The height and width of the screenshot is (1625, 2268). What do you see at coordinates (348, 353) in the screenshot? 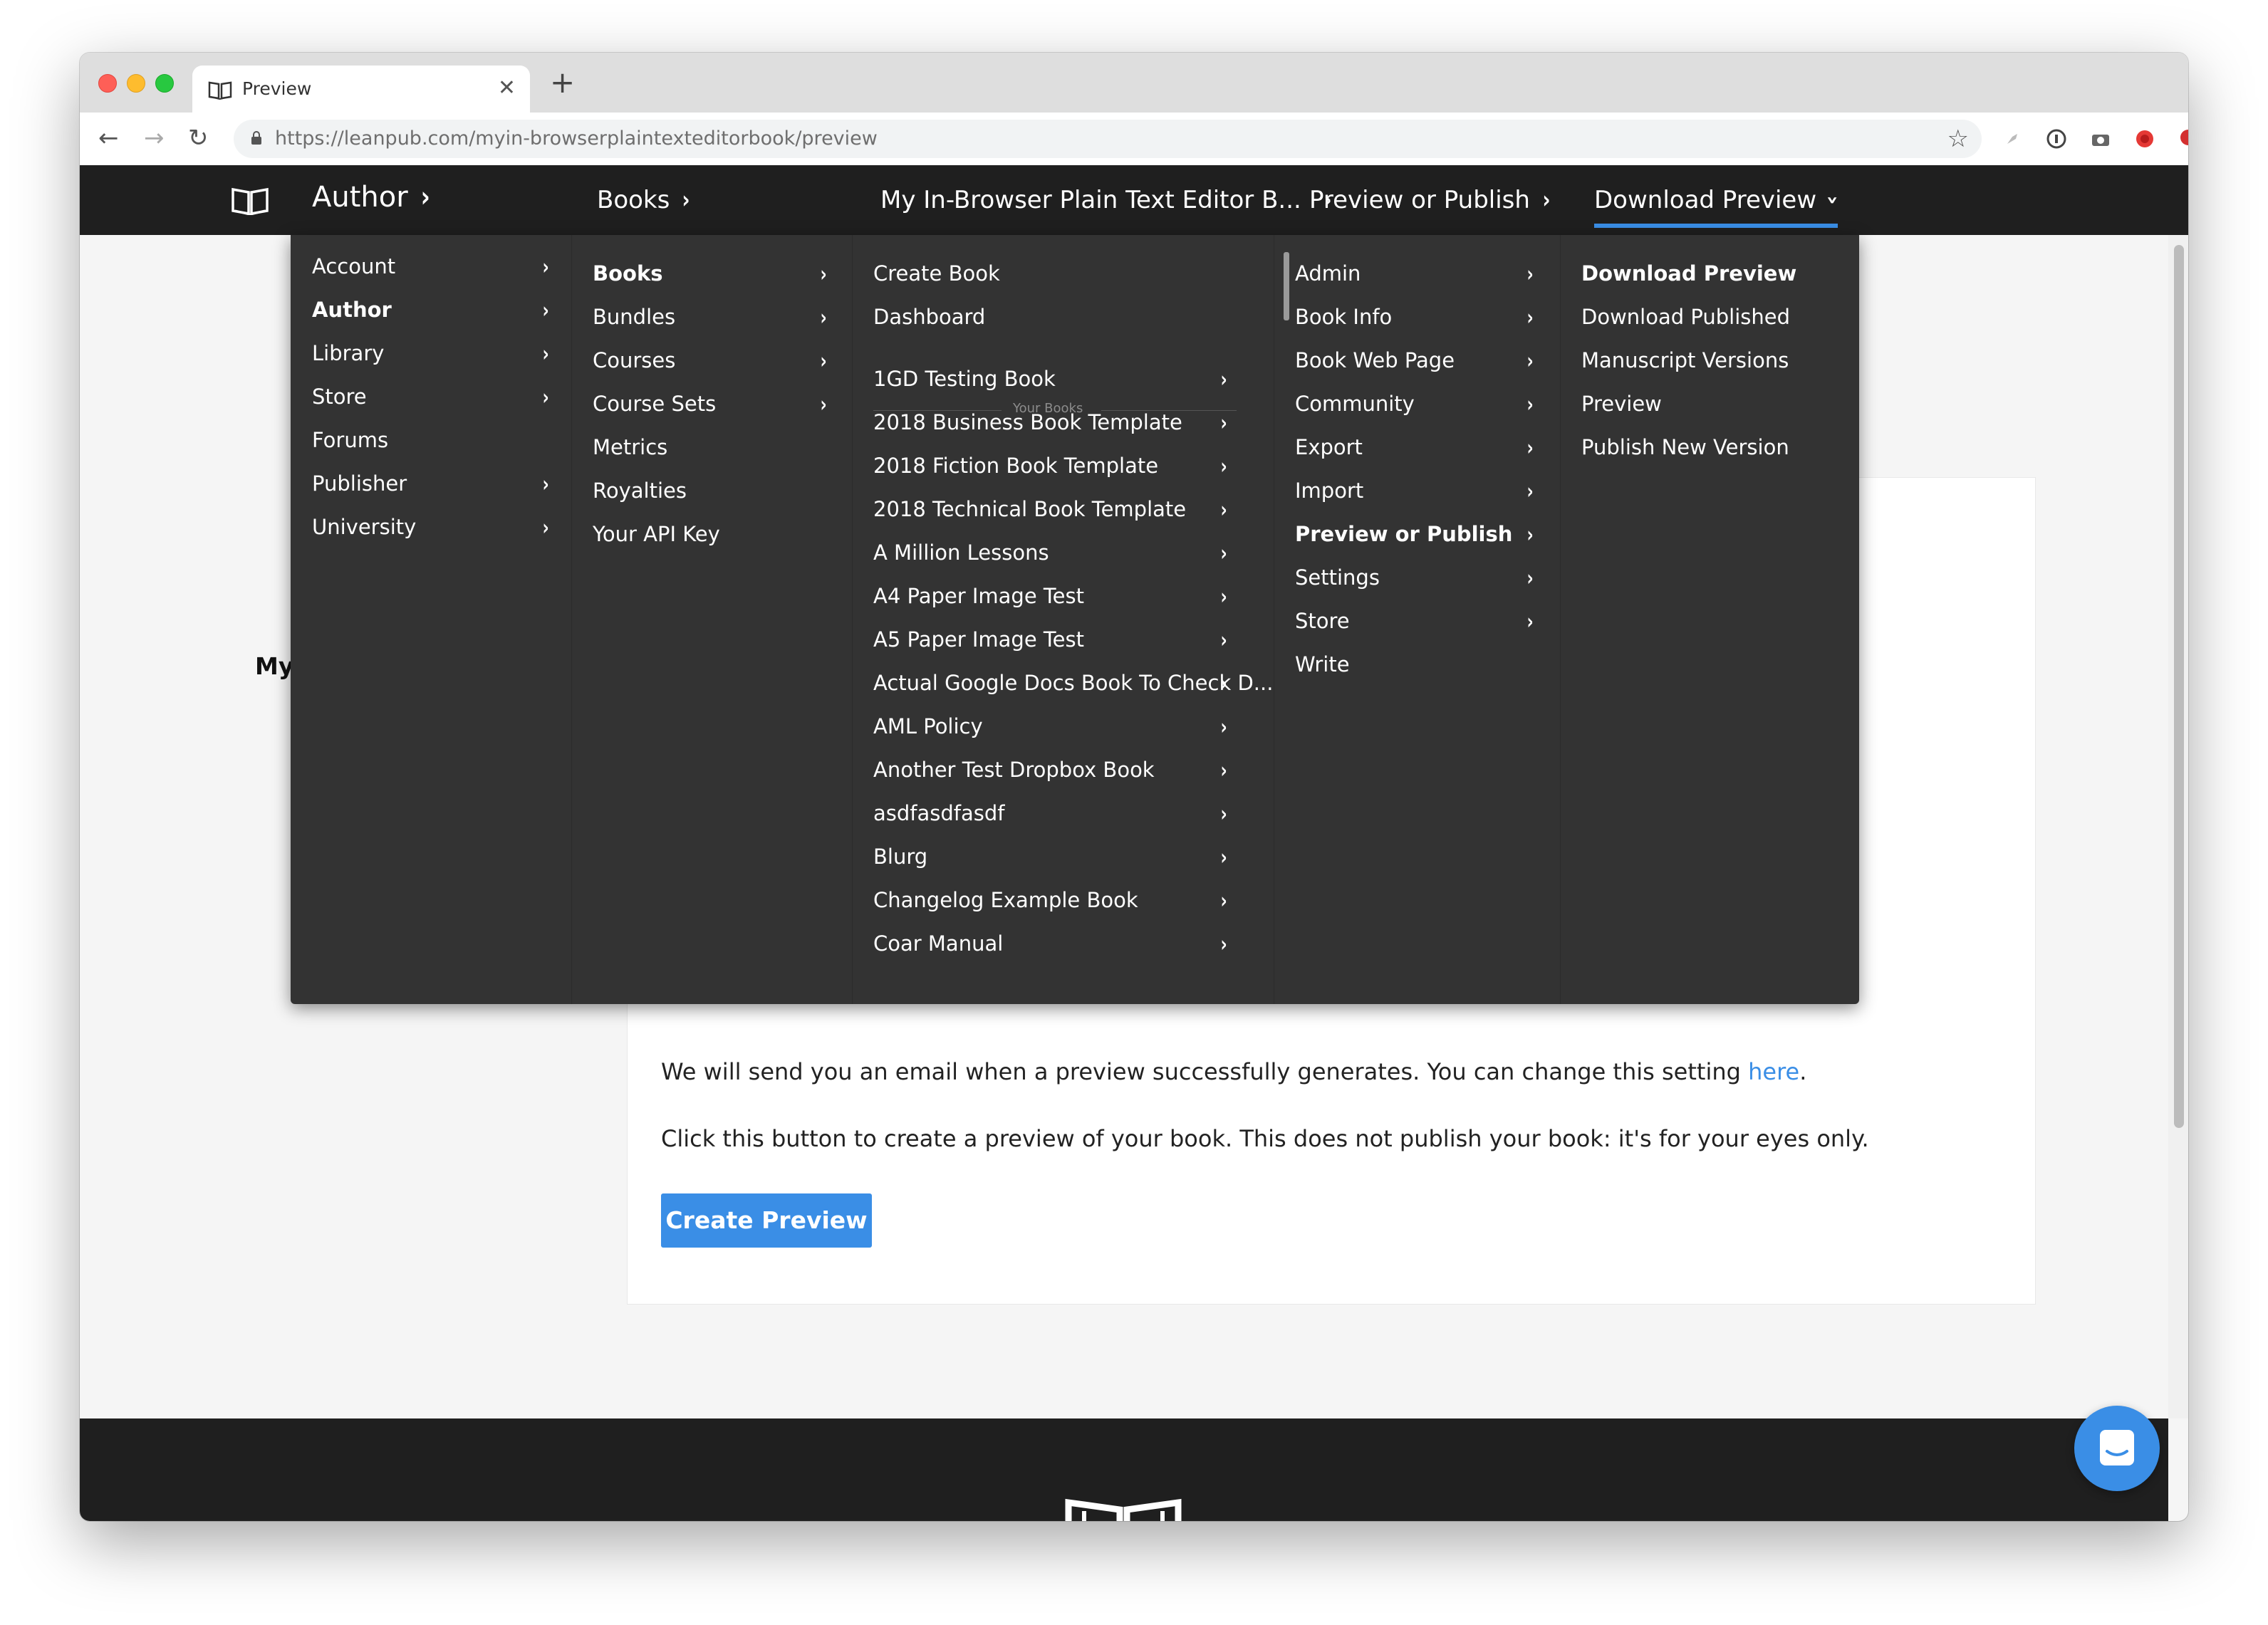
I see `menu-item-library: Library` at bounding box center [348, 353].